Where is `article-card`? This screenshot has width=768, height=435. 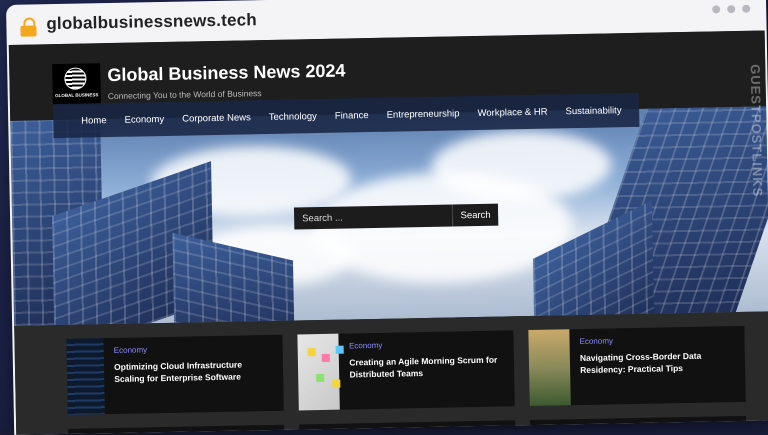 article-card is located at coordinates (176, 429).